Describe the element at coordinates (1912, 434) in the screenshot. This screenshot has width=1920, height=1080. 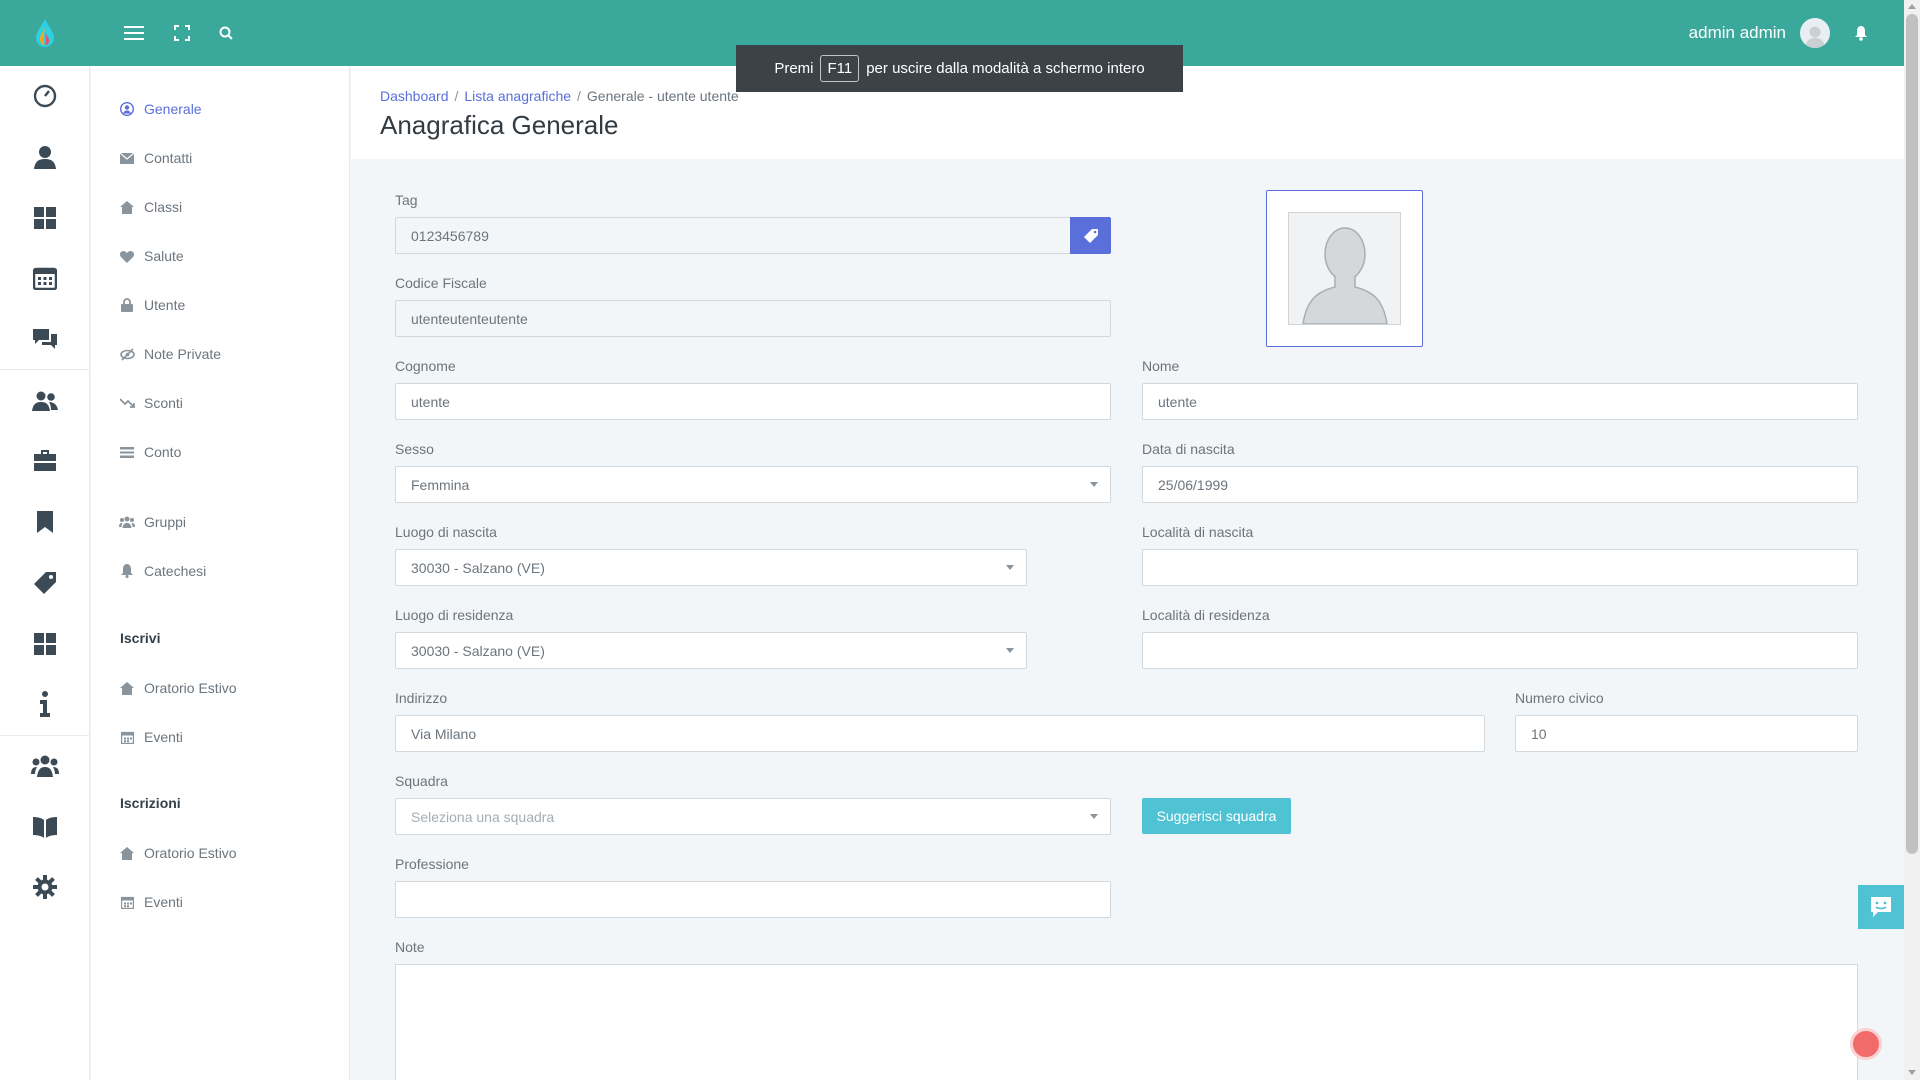
I see `scrollbar-thumb` at that location.